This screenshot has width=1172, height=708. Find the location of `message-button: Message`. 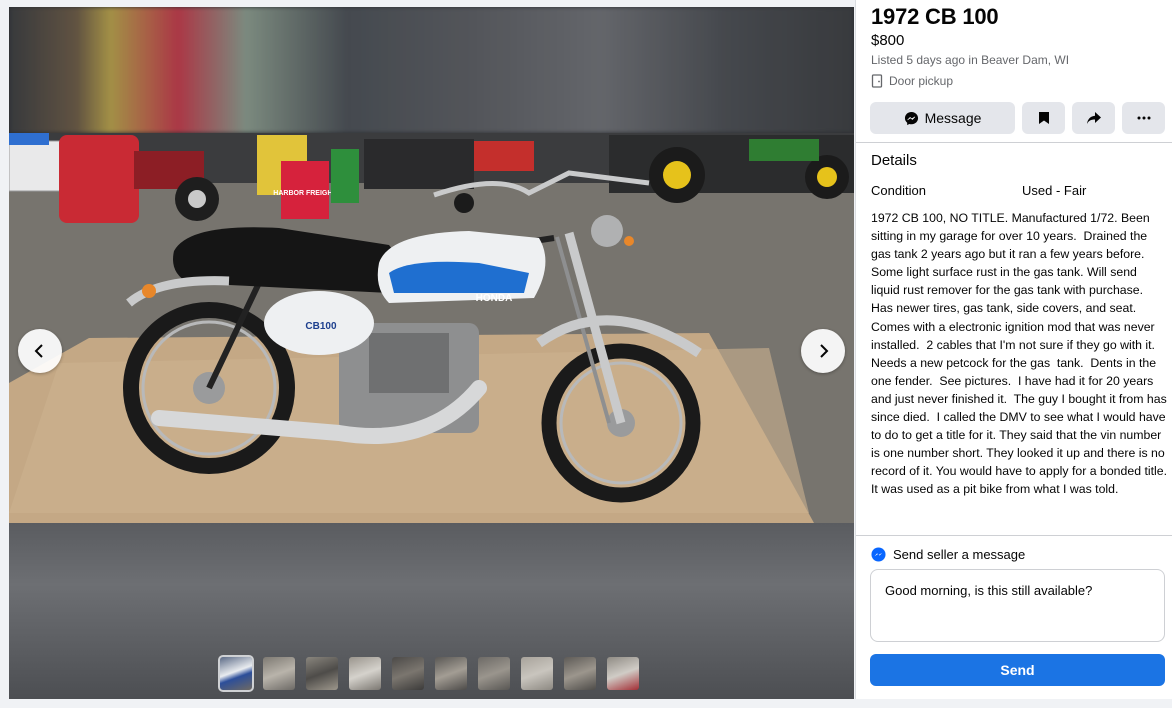

message-button: Message is located at coordinates (942, 118).